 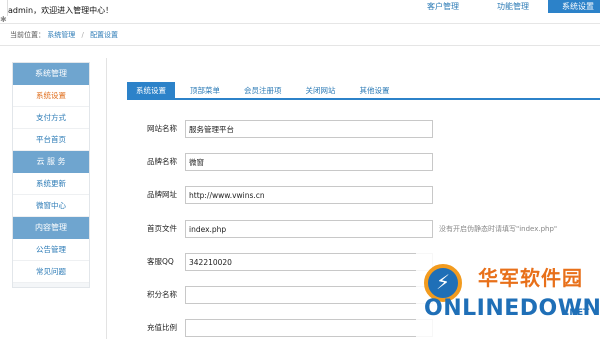 I want to click on service-qq-input, so click(x=309, y=262).